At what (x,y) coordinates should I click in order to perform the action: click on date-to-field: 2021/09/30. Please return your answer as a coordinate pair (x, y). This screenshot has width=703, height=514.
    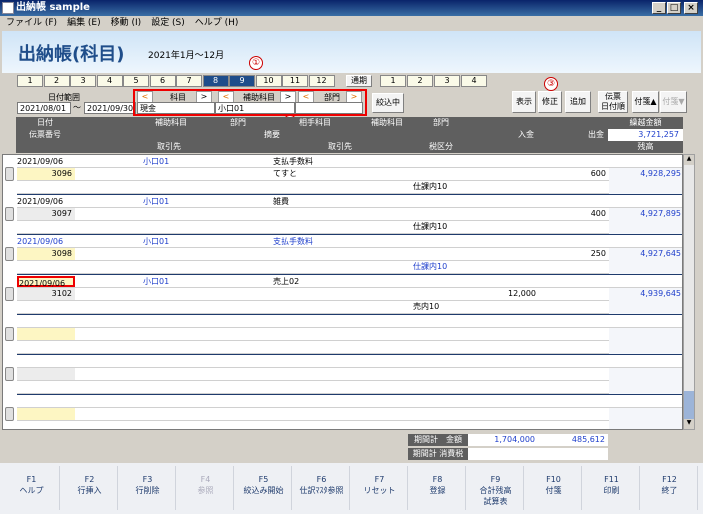
    Looking at the image, I should click on (110, 108).